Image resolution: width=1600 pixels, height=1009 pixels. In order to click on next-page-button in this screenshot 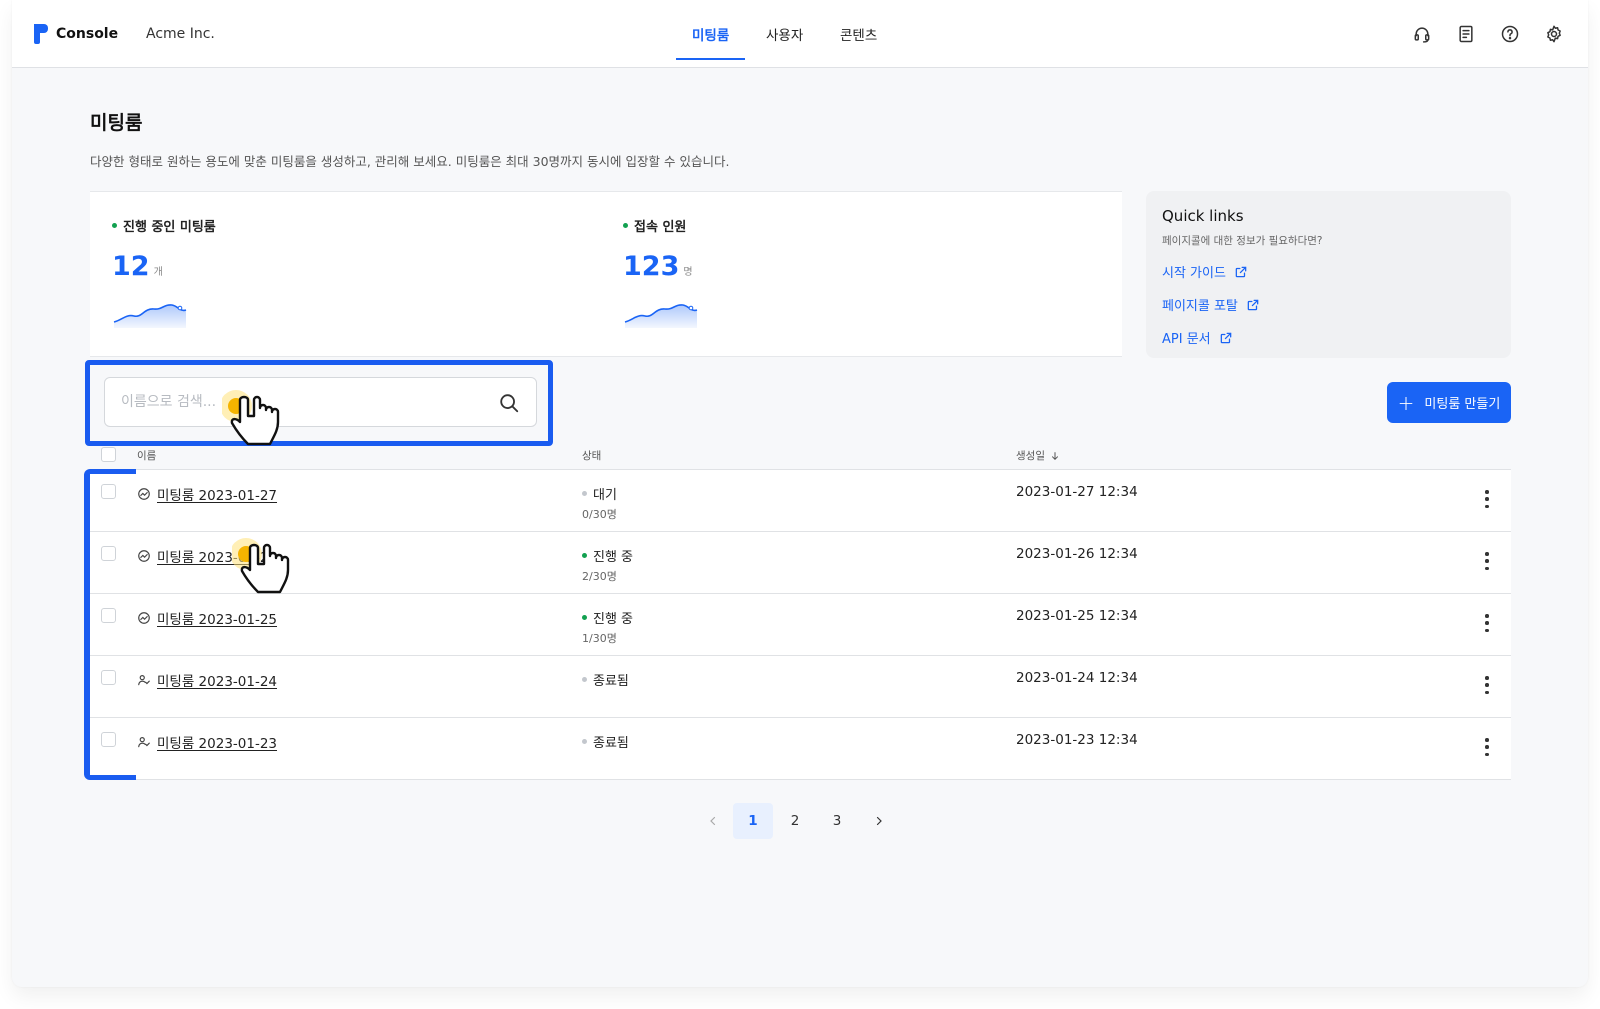, I will do `click(879, 821)`.